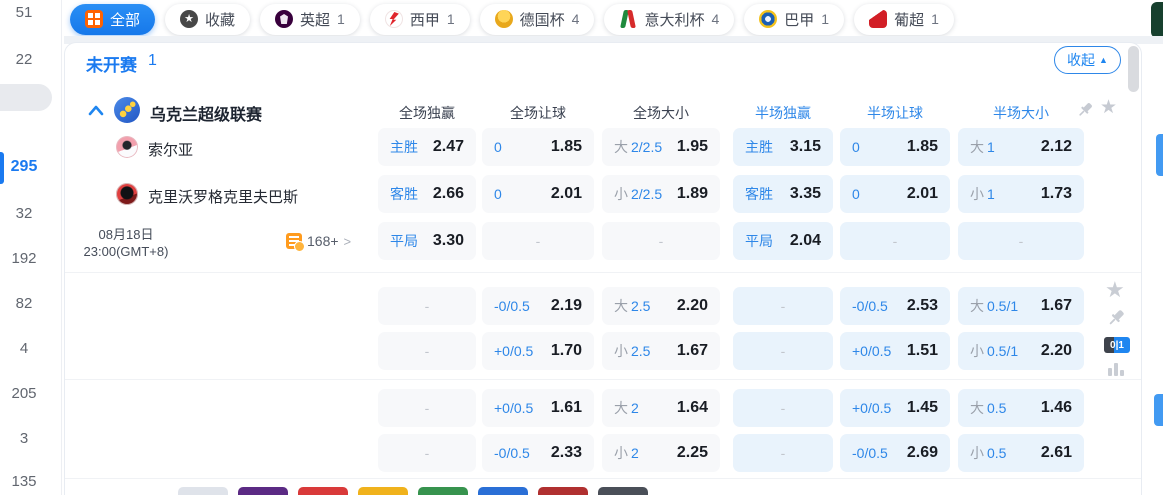 This screenshot has width=1163, height=495. I want to click on odds-line: 0, so click(498, 147).